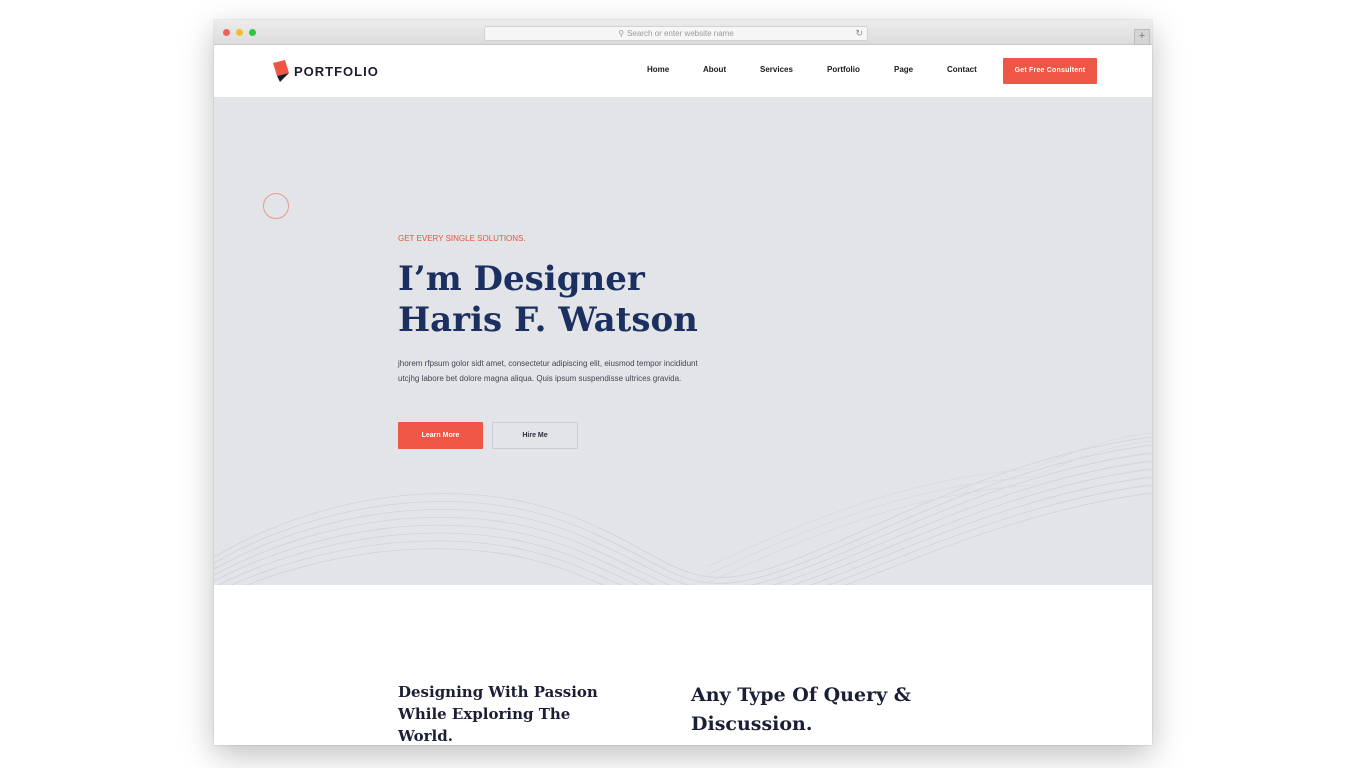 The height and width of the screenshot is (768, 1366). I want to click on nav-item-page: Page, so click(903, 69).